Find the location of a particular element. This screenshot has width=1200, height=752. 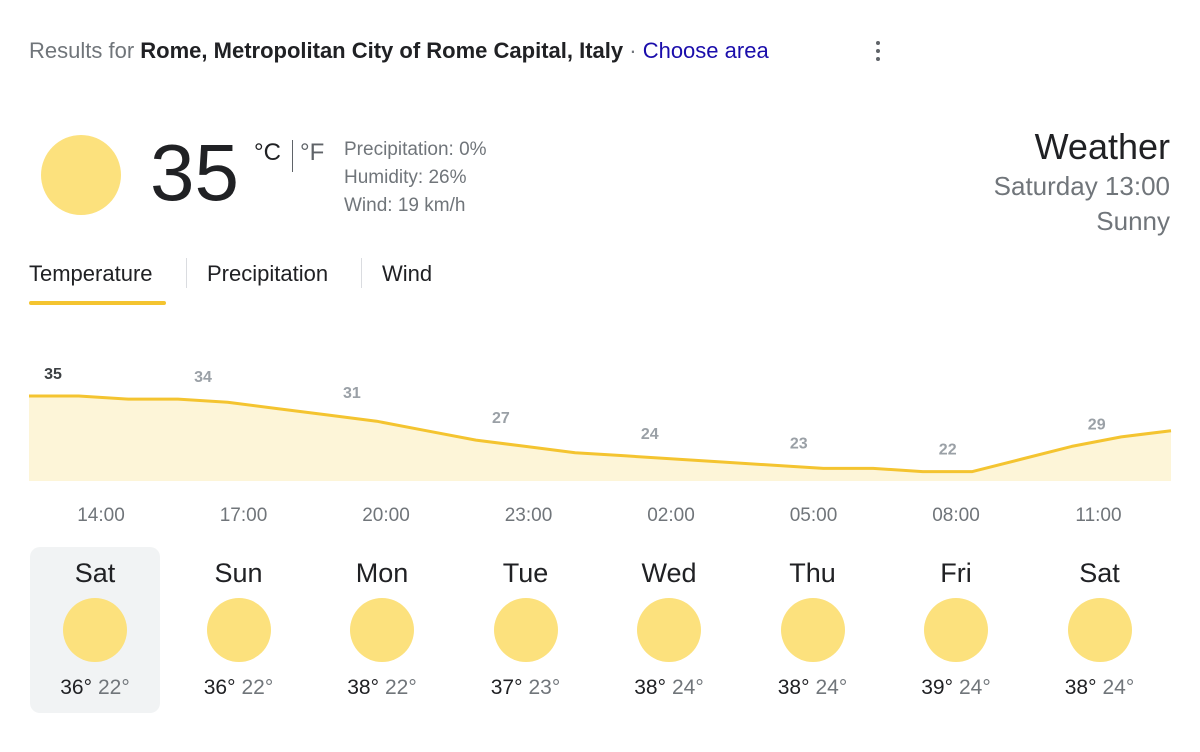

weather-condition: Sunny is located at coordinates (1133, 221).